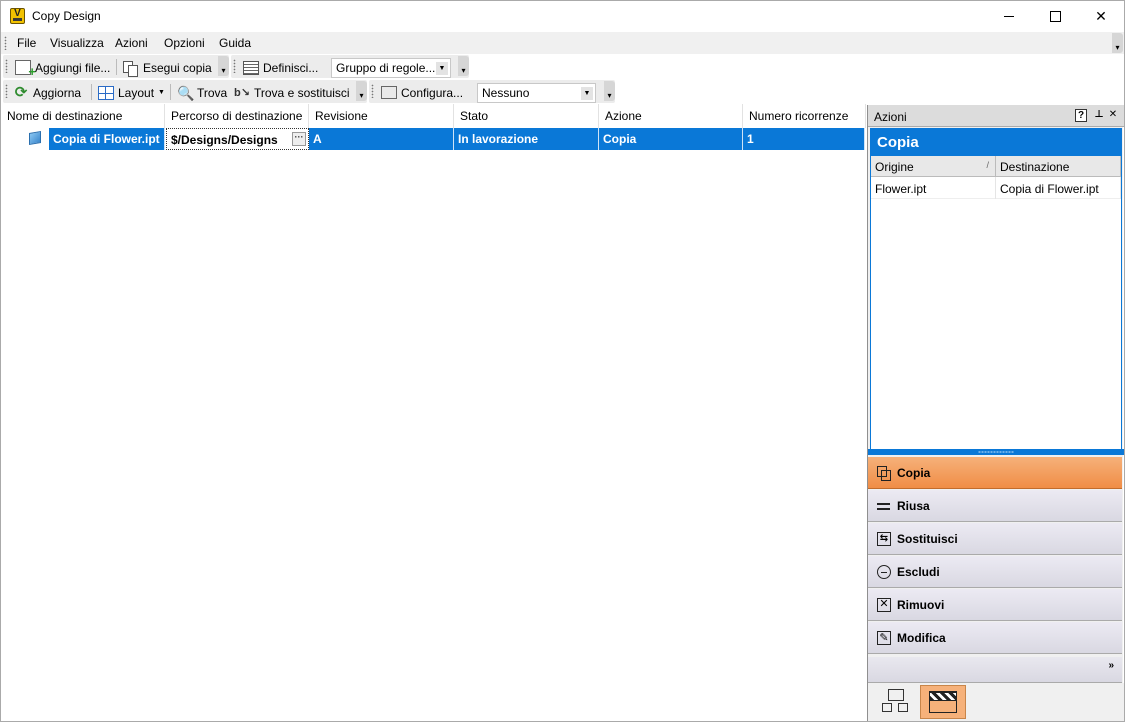 The height and width of the screenshot is (722, 1125). I want to click on find-button: 🔍 Trova, so click(202, 92).